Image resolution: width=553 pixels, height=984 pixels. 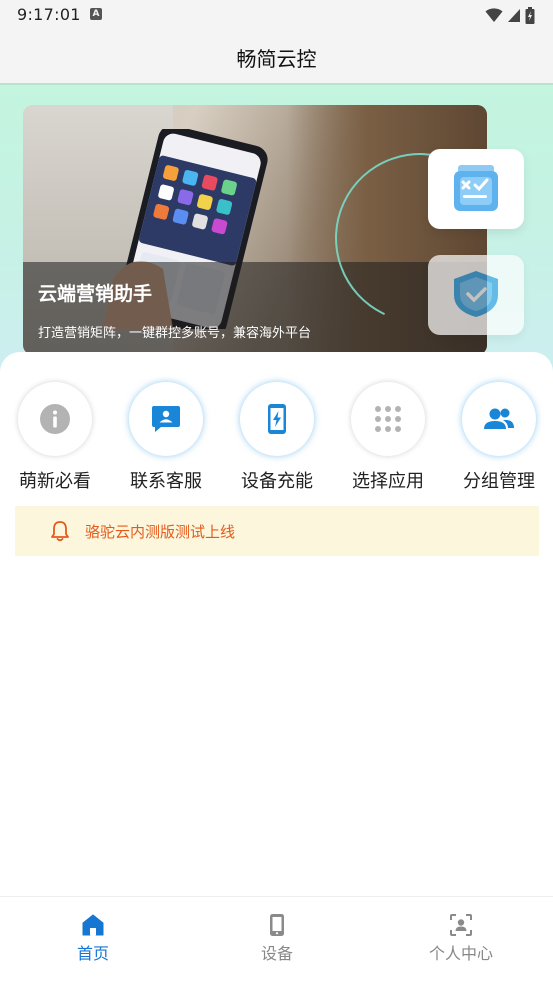 What do you see at coordinates (95, 294) in the screenshot?
I see `banner-title: 云端营销助手` at bounding box center [95, 294].